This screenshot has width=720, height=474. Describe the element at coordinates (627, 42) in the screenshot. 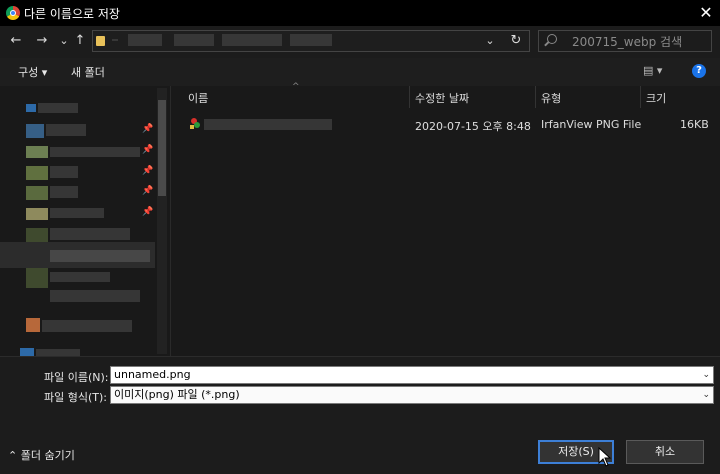

I see `search-placeholder: 200715_webp 검색` at that location.